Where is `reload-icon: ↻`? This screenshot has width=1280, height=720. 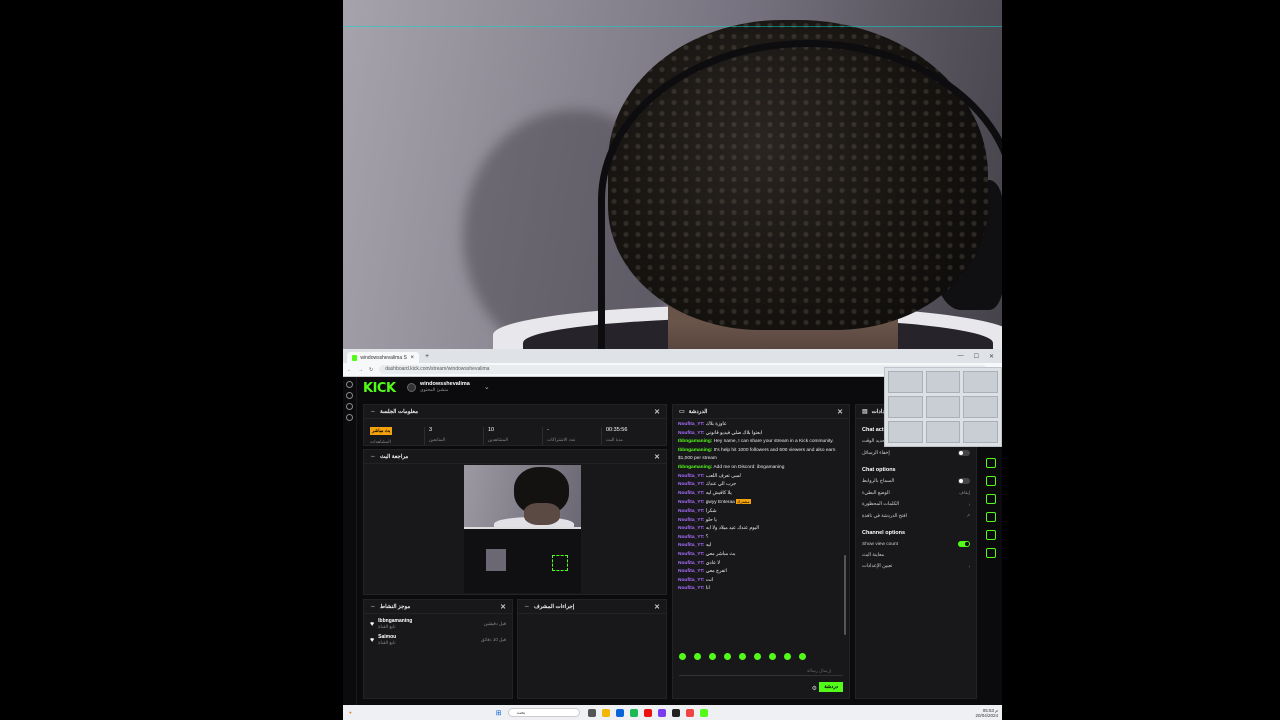 reload-icon: ↻ is located at coordinates (371, 370).